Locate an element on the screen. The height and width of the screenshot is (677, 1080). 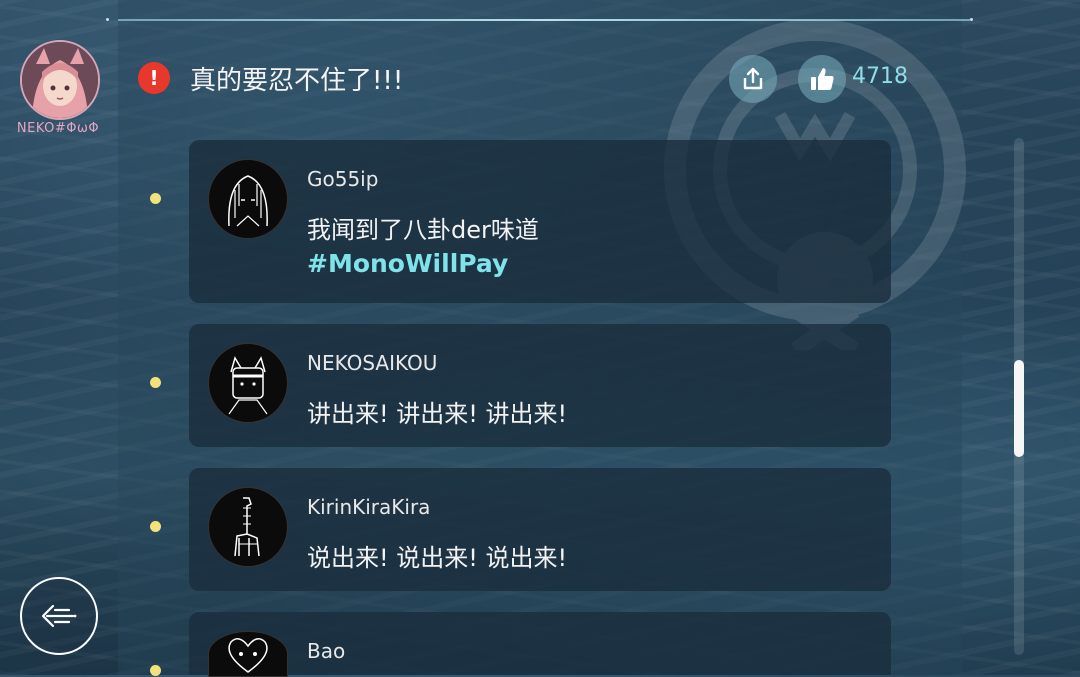
comment-text: 我闻到了八卦der味道 is located at coordinates (423, 230).